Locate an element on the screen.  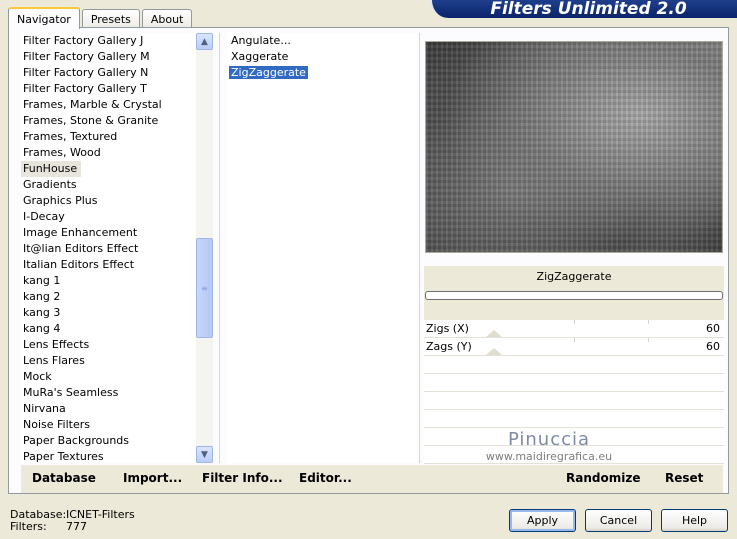
category-item: Paper Backgrounds is located at coordinates (109, 441).